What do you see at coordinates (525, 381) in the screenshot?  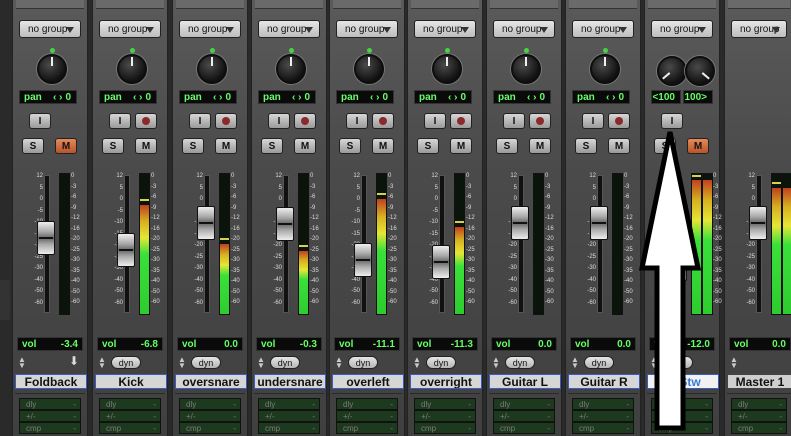 I see `track-name-label: Guitar L` at bounding box center [525, 381].